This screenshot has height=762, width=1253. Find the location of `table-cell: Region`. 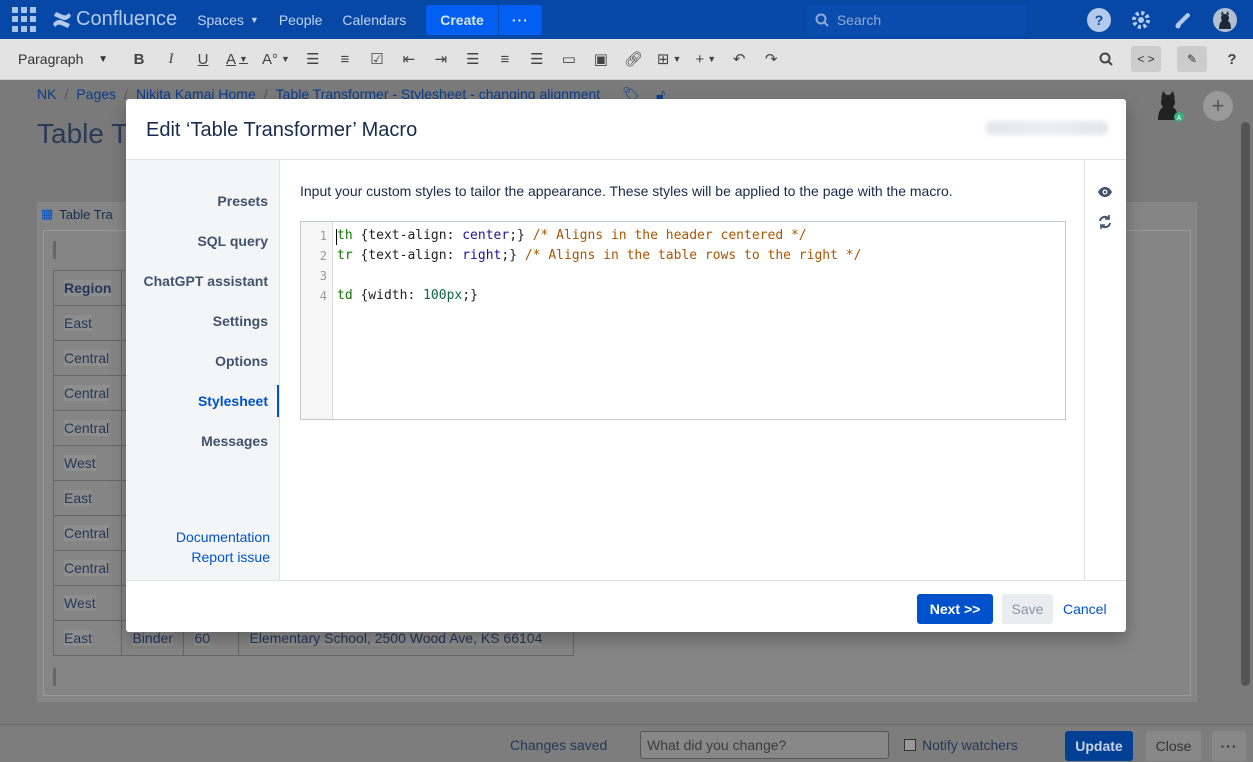

table-cell: Region is located at coordinates (87, 288).